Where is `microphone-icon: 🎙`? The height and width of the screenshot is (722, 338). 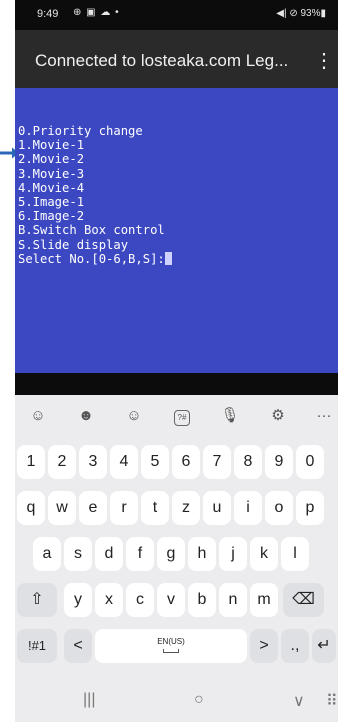 microphone-icon: 🎙 is located at coordinates (230, 416).